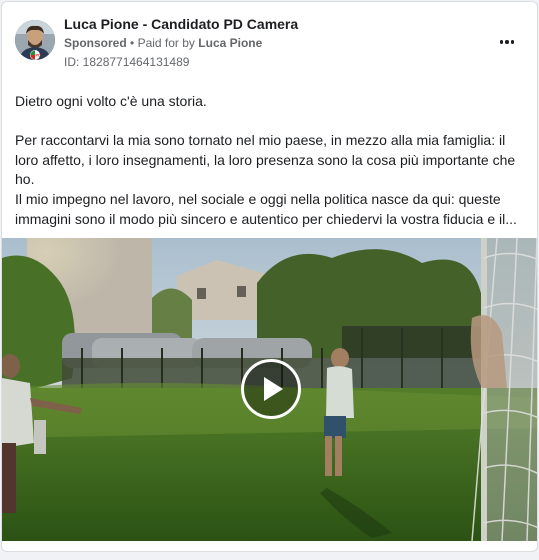 The width and height of the screenshot is (539, 560). I want to click on sponsored-label: Sponsored, so click(95, 43).